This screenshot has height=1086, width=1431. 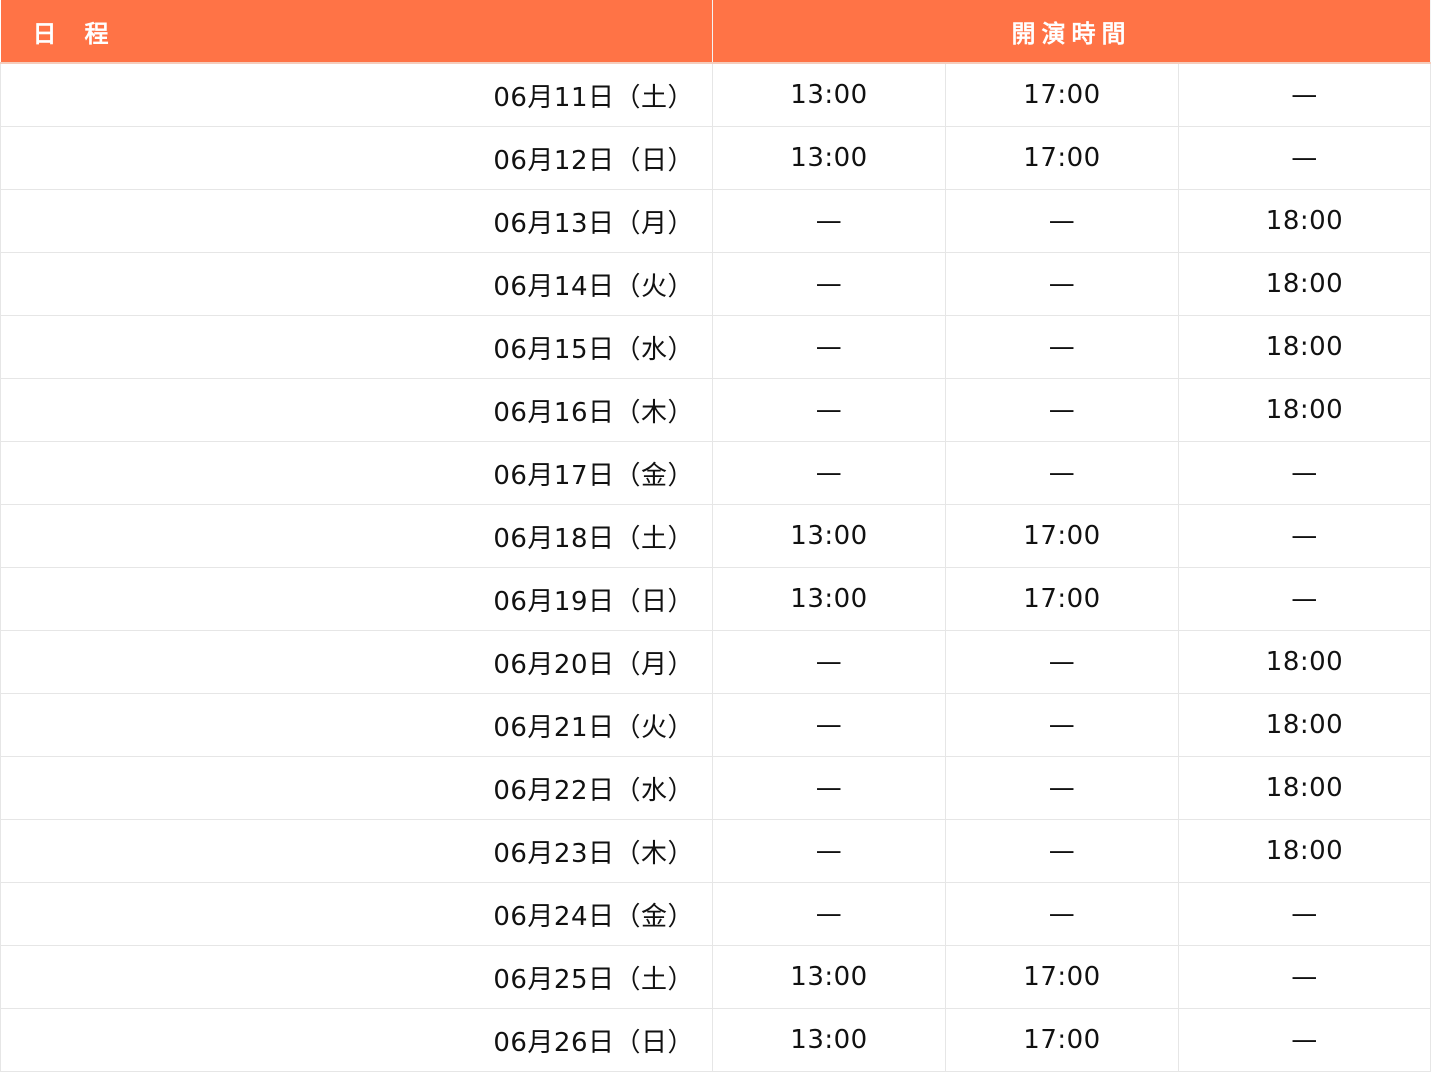 What do you see at coordinates (356, 221) in the screenshot?
I see `date-cell: 06月13日（月）` at bounding box center [356, 221].